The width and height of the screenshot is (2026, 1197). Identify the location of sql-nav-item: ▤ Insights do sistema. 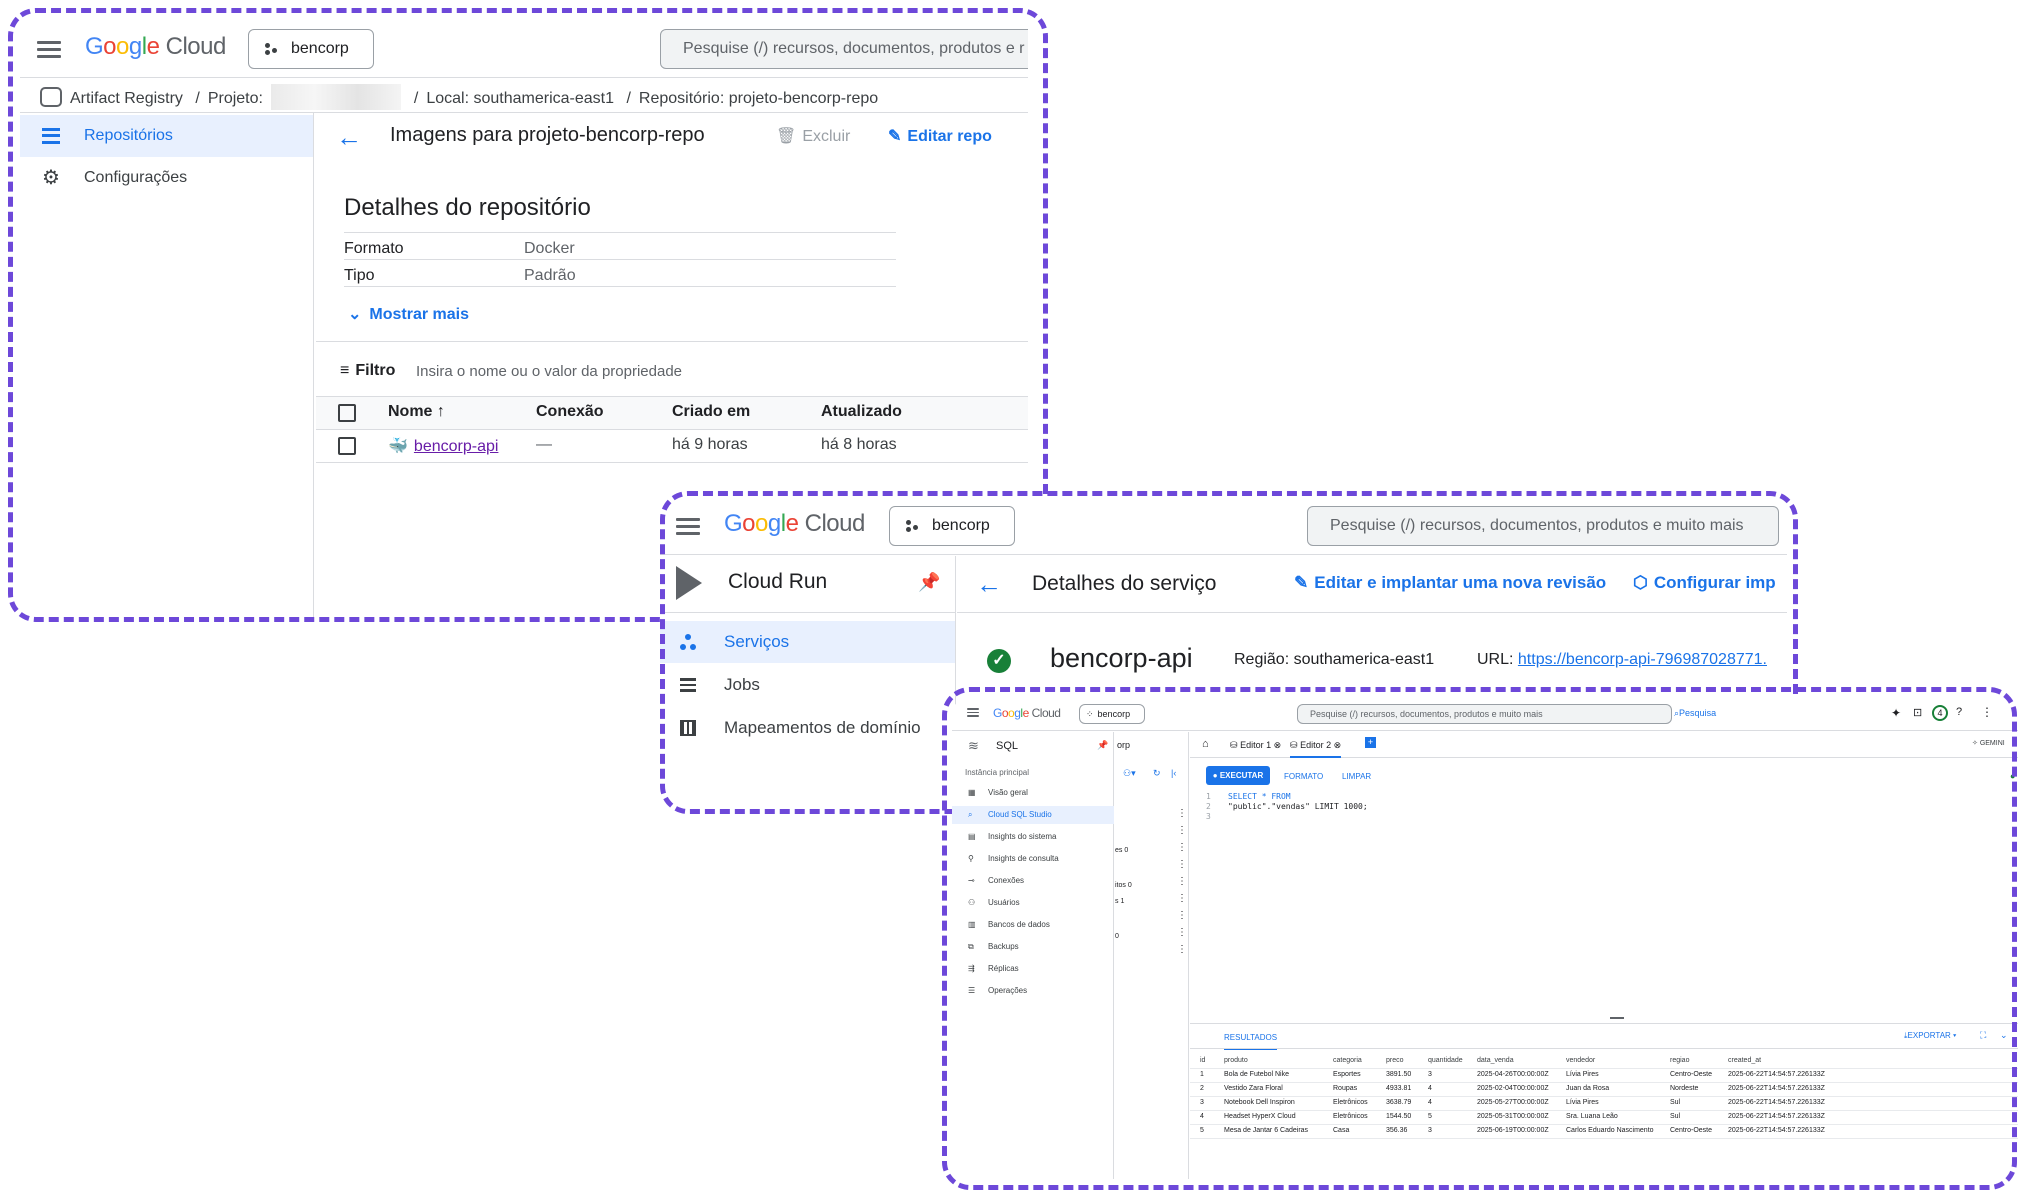
(1033, 837).